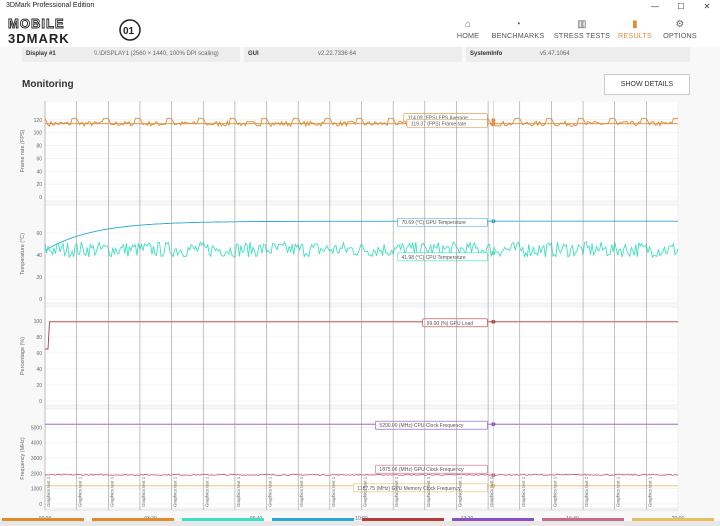 This screenshot has width=720, height=526. I want to click on logo-top-text: MOBILE, so click(36, 23).